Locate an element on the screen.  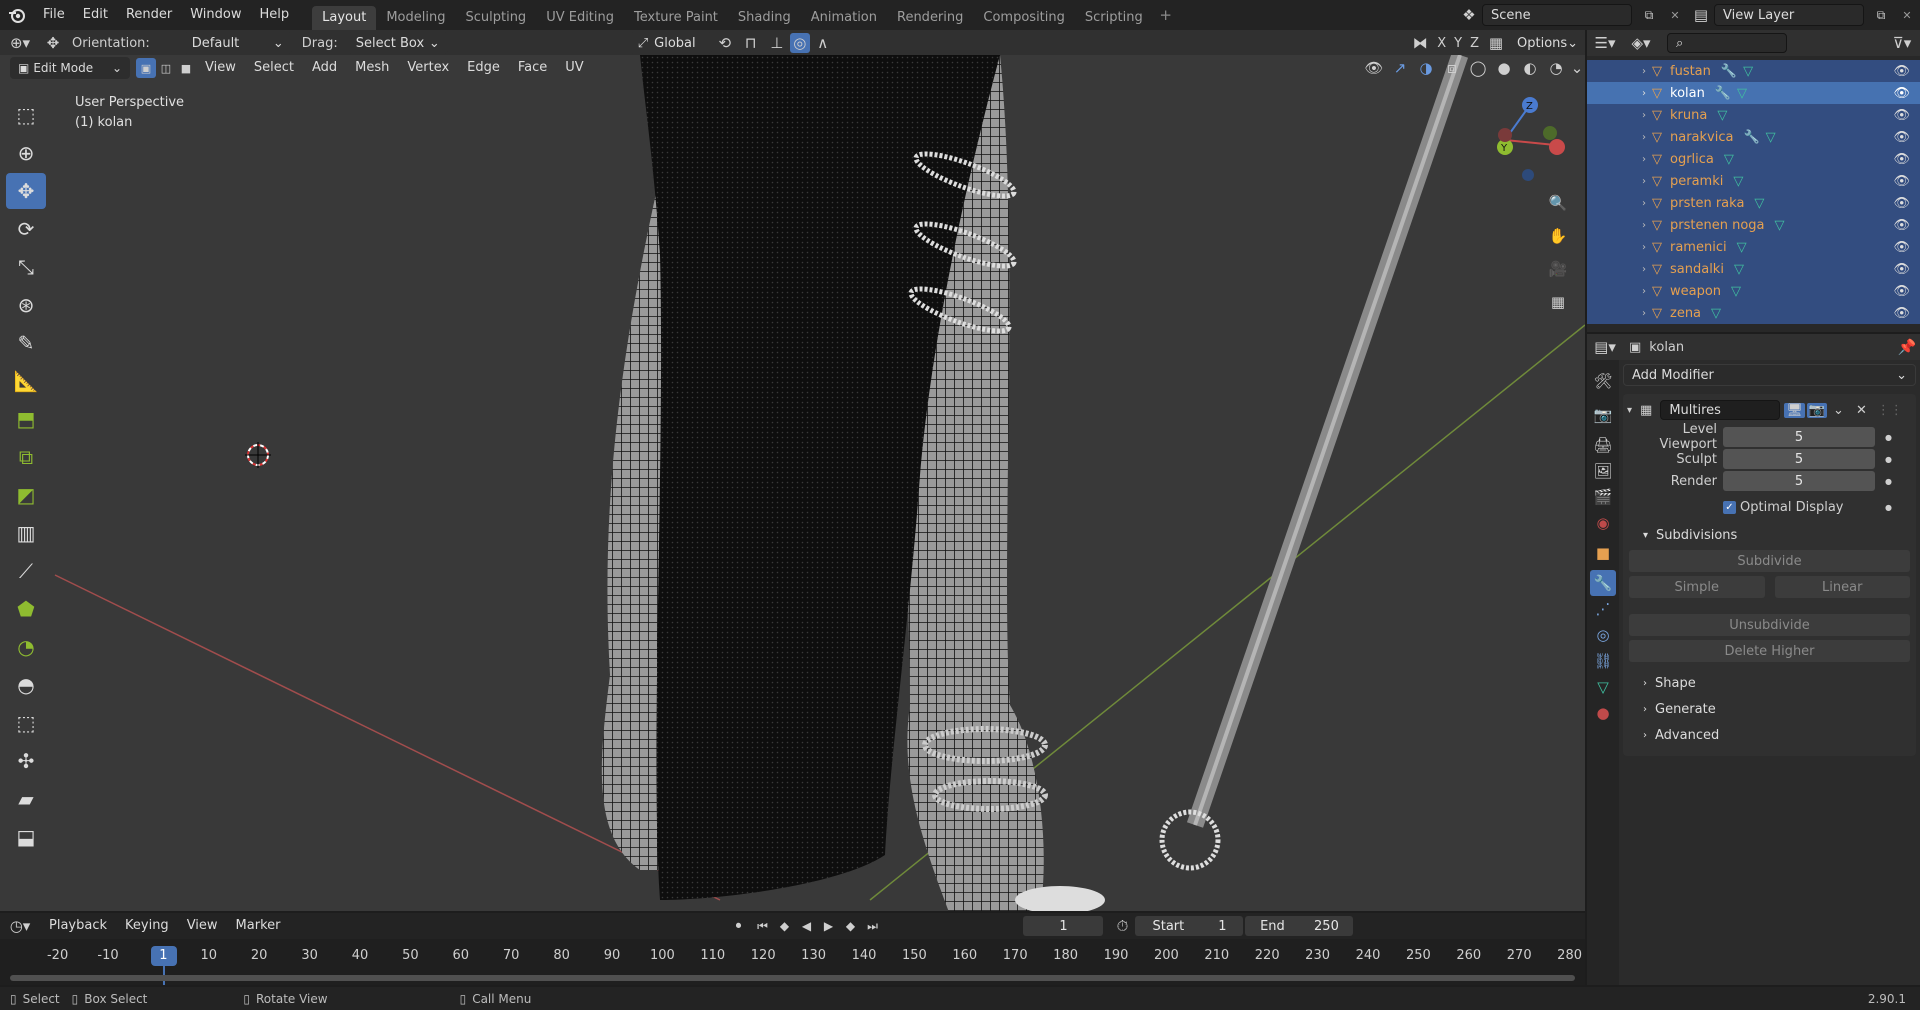
transform-tool-icon: ⊛ is located at coordinates (26, 305).